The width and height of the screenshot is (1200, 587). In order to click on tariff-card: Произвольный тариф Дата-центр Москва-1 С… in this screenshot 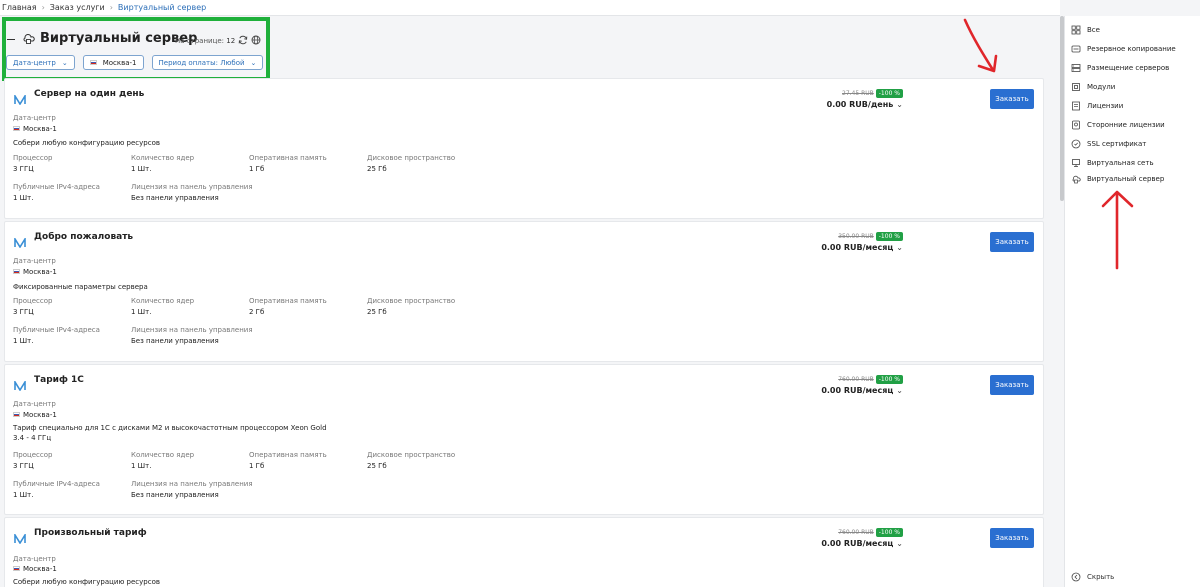, I will do `click(524, 552)`.